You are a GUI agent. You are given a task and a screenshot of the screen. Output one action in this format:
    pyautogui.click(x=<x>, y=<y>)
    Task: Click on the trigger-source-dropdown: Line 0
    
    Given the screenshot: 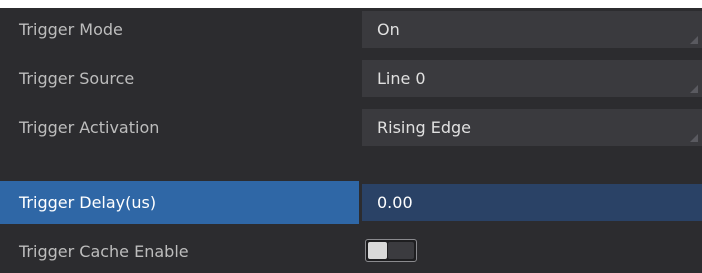 What is the action you would take?
    pyautogui.click(x=532, y=78)
    